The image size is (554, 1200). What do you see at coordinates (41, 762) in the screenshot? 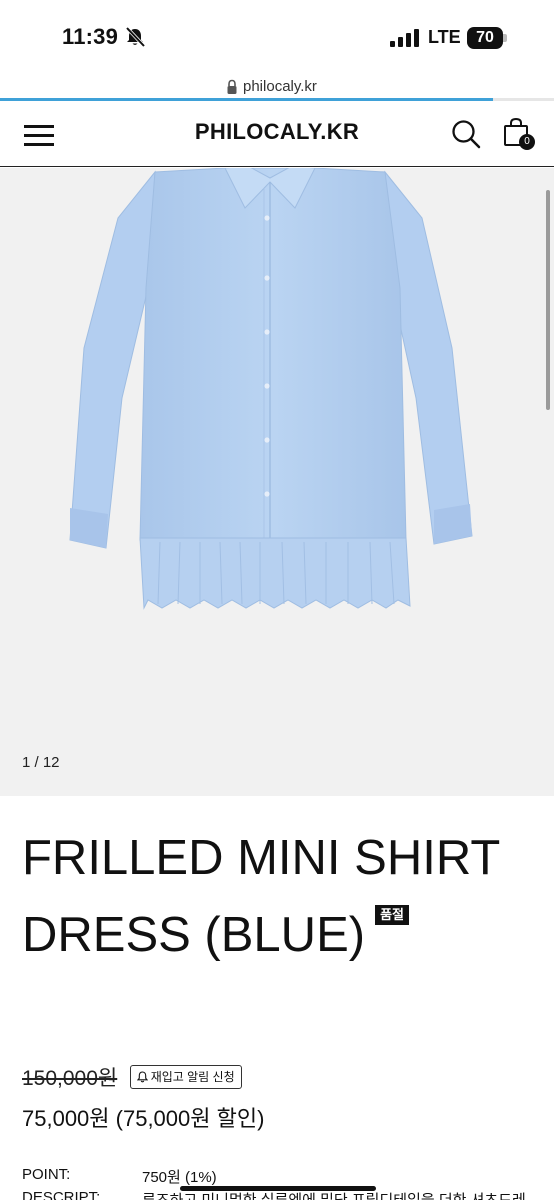
I see `image-counter: 1 / 12` at bounding box center [41, 762].